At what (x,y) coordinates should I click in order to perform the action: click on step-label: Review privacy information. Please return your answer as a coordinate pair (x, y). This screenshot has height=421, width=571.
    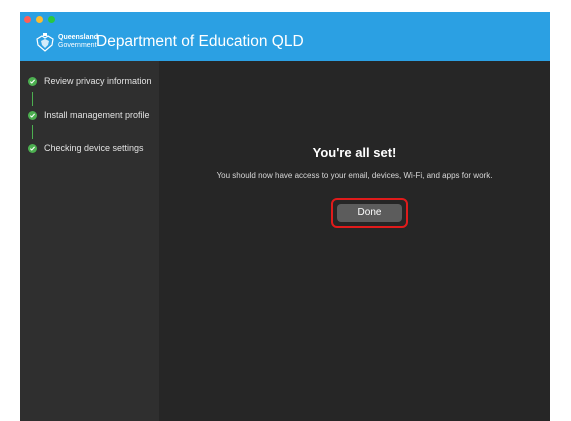
    Looking at the image, I should click on (98, 81).